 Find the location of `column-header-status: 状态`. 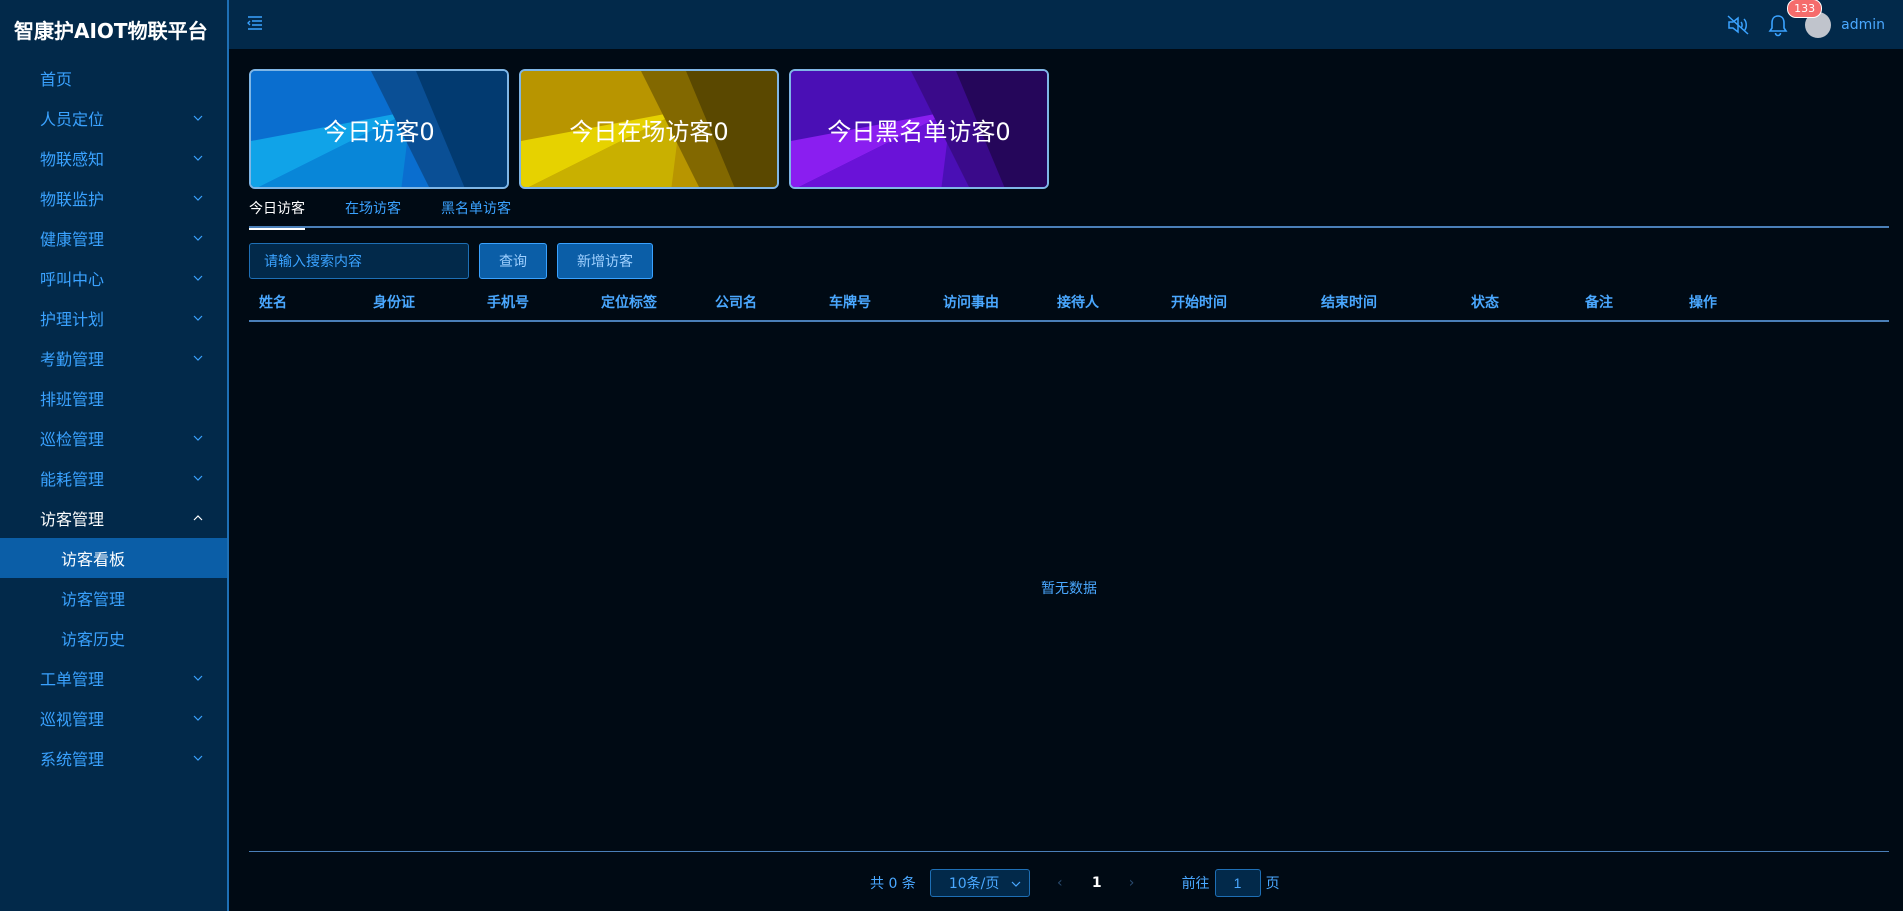

column-header-status: 状态 is located at coordinates (1485, 302).